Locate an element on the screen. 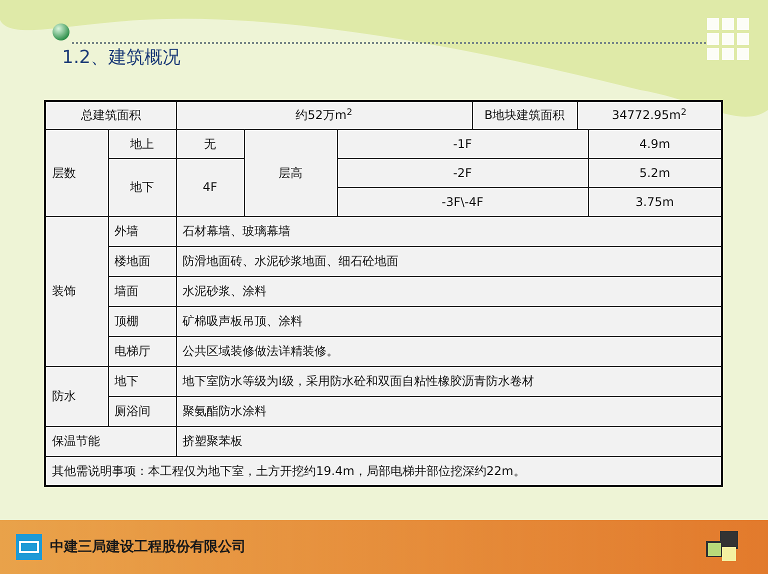  table-cell: 层高 is located at coordinates (290, 172).